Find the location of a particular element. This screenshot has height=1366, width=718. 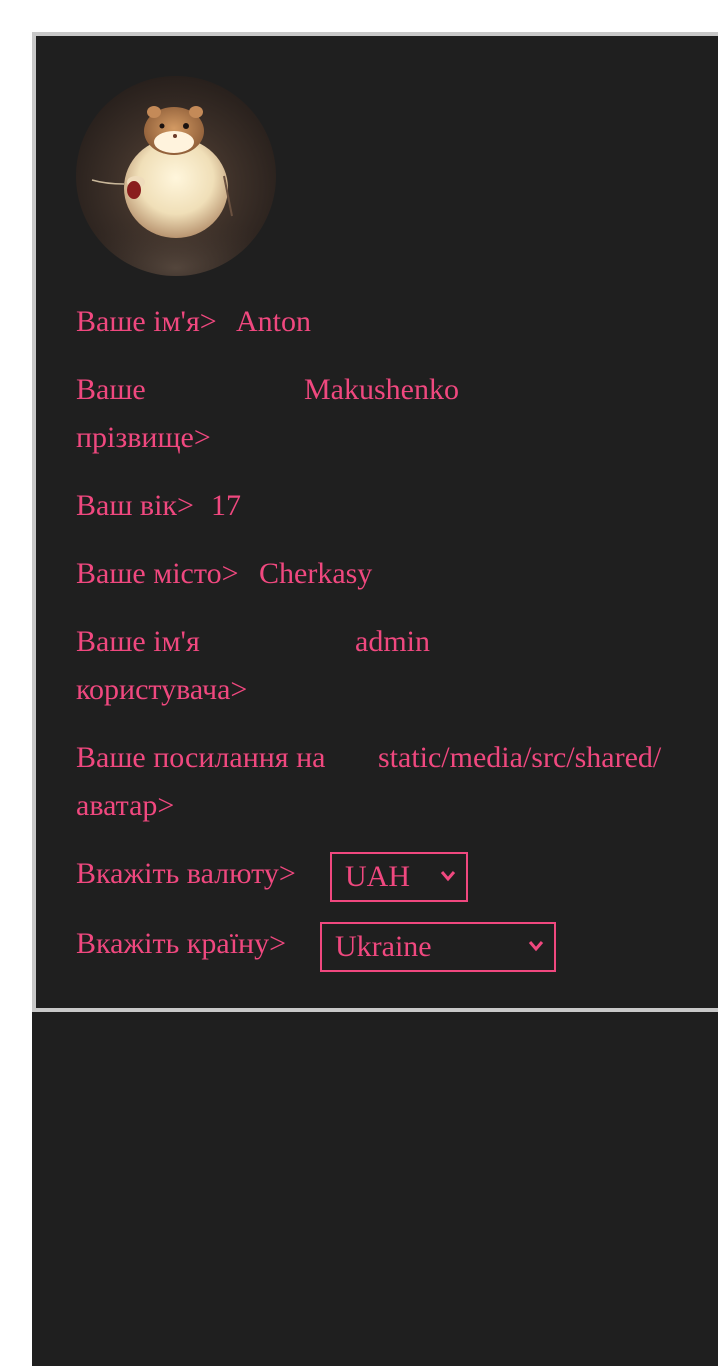

country-selected-value: Ukraine is located at coordinates (383, 946).